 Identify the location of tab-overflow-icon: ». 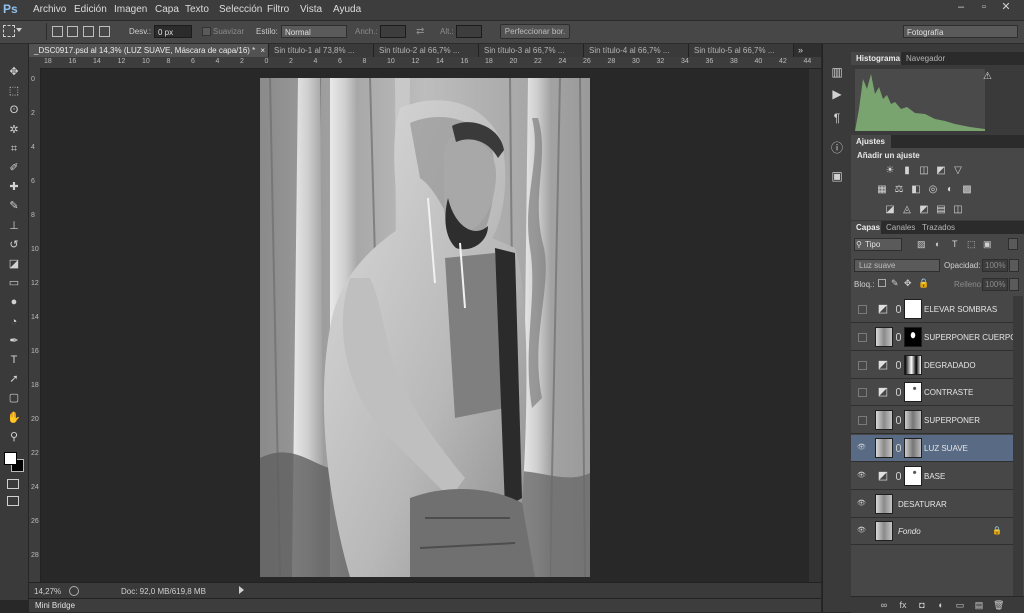
(806, 50).